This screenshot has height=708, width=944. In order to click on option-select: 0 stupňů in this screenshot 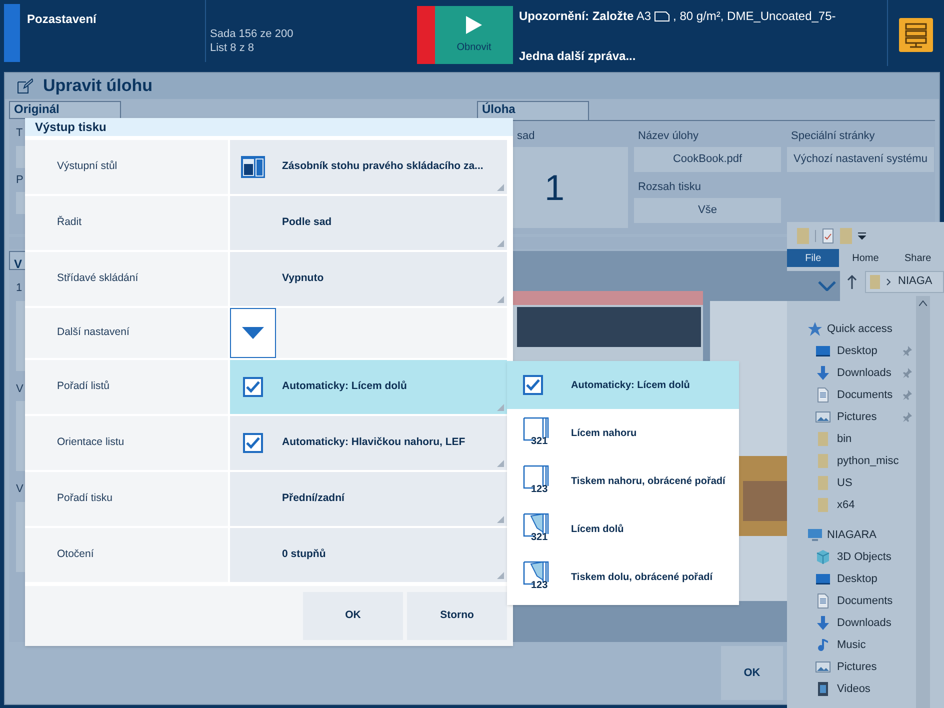, I will do `click(368, 555)`.